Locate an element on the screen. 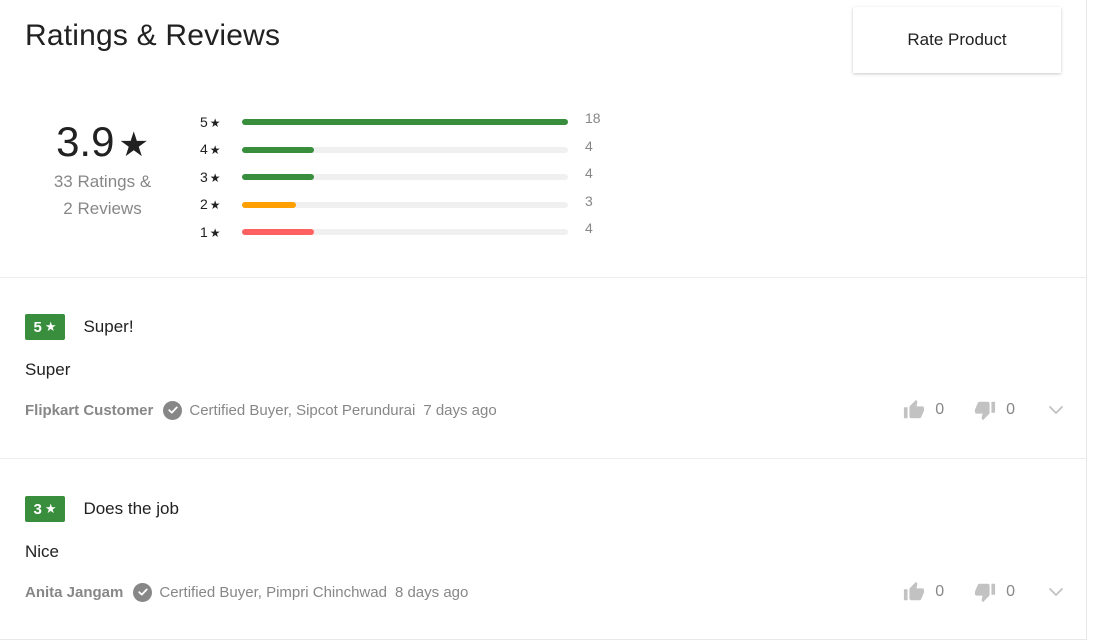 The image size is (1095, 641). review-body: Super is located at coordinates (48, 369).